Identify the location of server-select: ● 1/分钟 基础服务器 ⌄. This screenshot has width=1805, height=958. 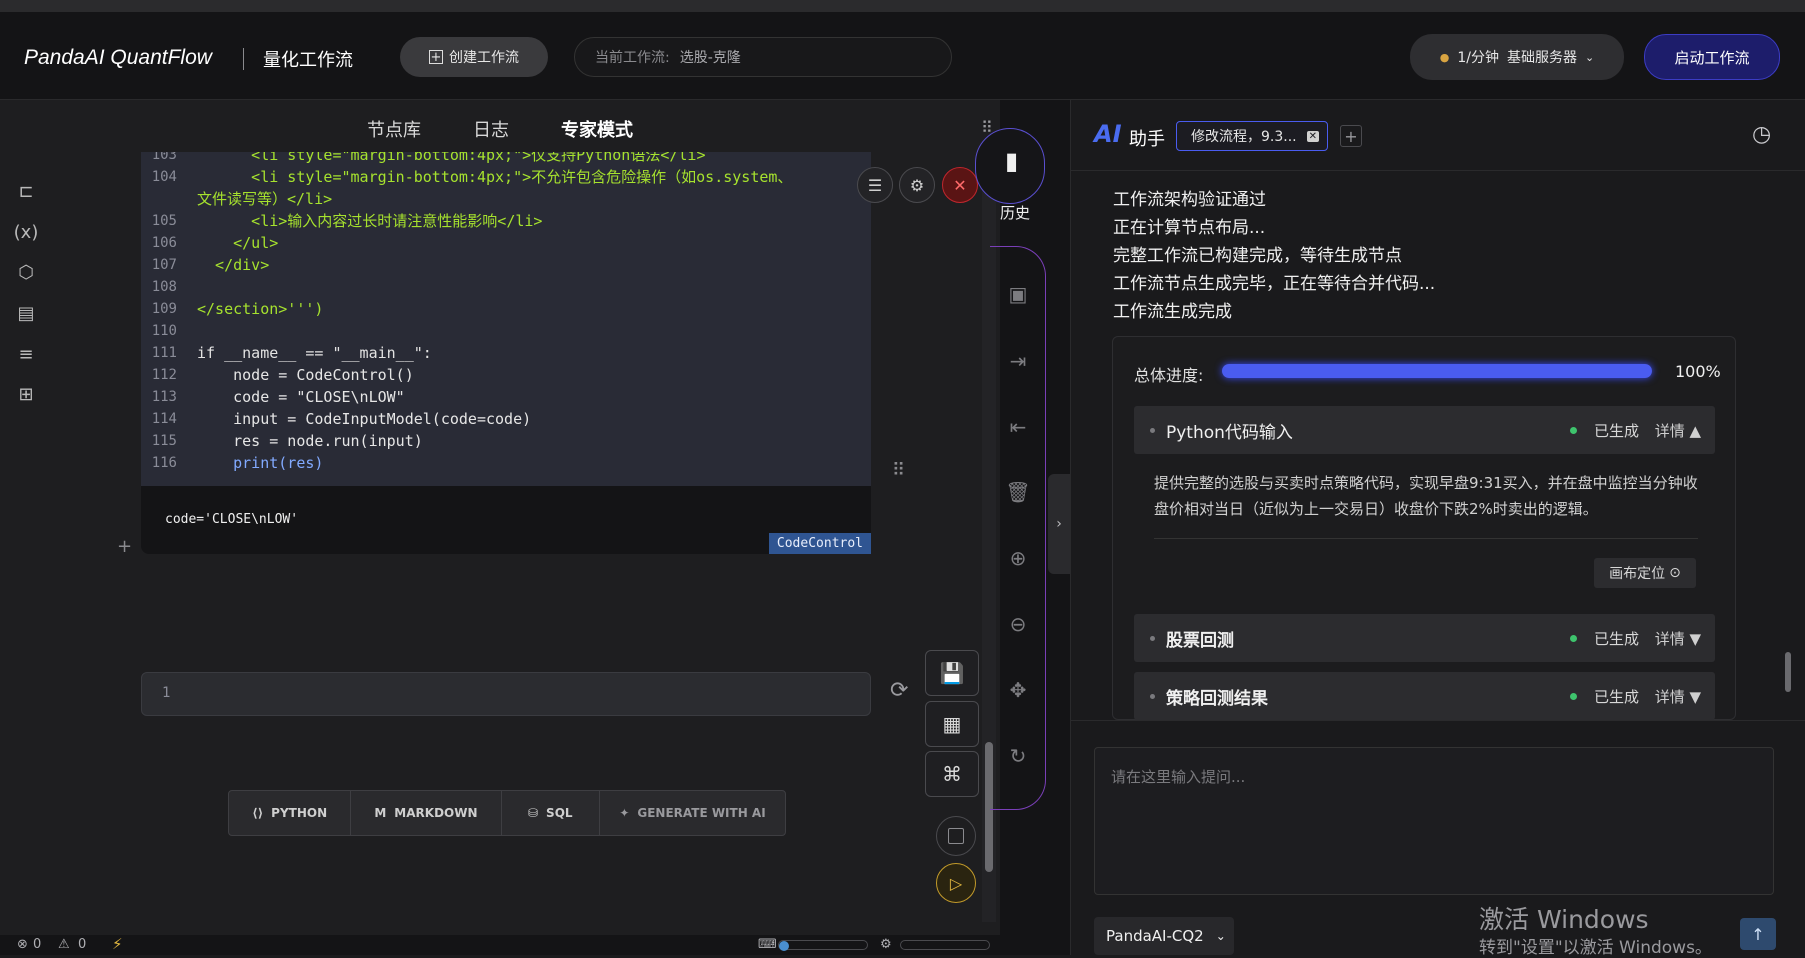
(1517, 57).